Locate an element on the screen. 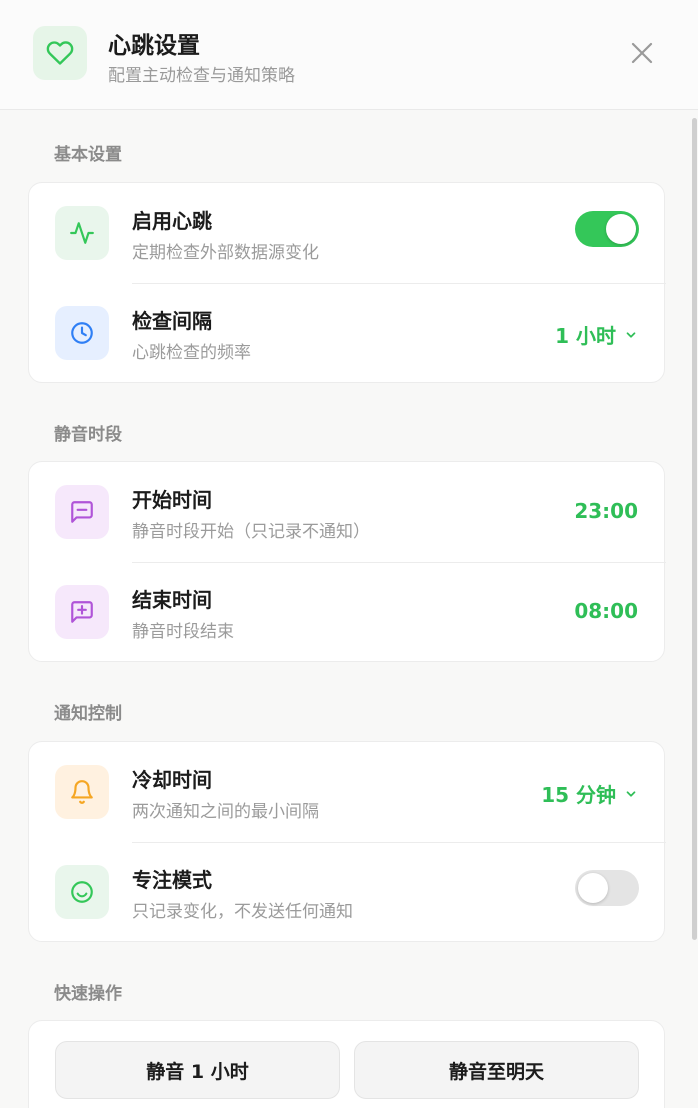 The height and width of the screenshot is (1108, 698). enable-heartbeat-toggle is located at coordinates (607, 229).